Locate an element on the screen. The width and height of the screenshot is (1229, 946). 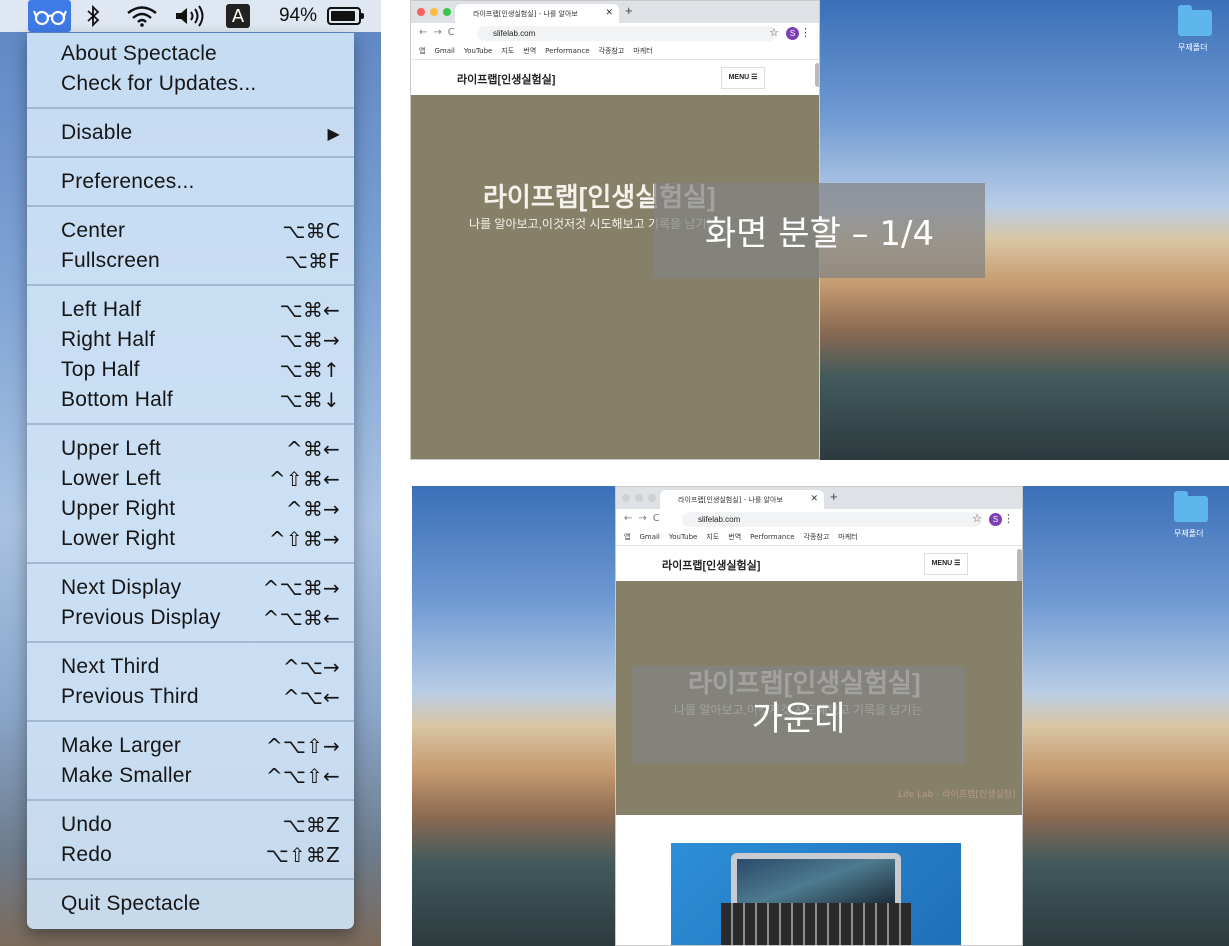
menu-item-previous-display: Previous Display ^⌥⌘← is located at coordinates (190, 618).